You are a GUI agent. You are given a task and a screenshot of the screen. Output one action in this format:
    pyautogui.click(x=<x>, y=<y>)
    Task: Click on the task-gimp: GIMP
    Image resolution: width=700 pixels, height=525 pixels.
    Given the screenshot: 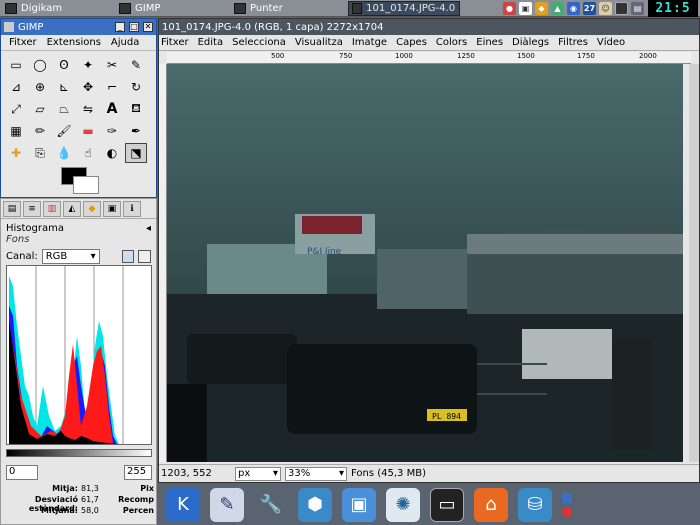 What is the action you would take?
    pyautogui.click(x=139, y=8)
    